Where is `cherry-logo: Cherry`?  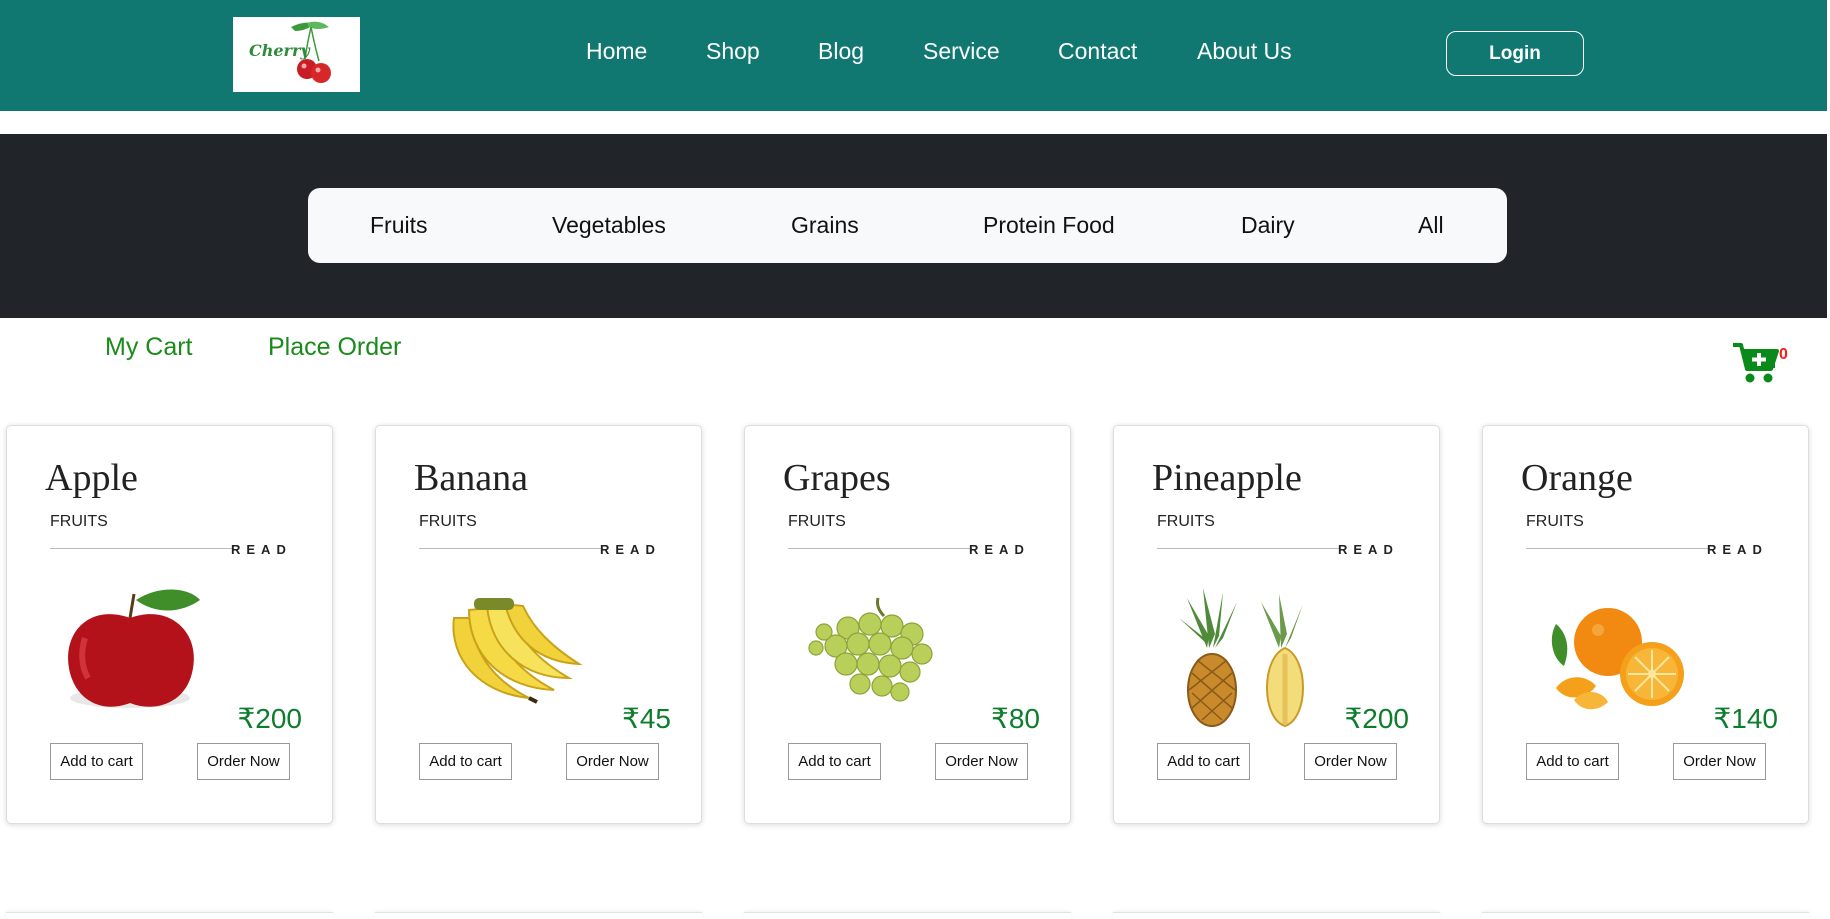
cherry-logo: Cherry is located at coordinates (296, 54).